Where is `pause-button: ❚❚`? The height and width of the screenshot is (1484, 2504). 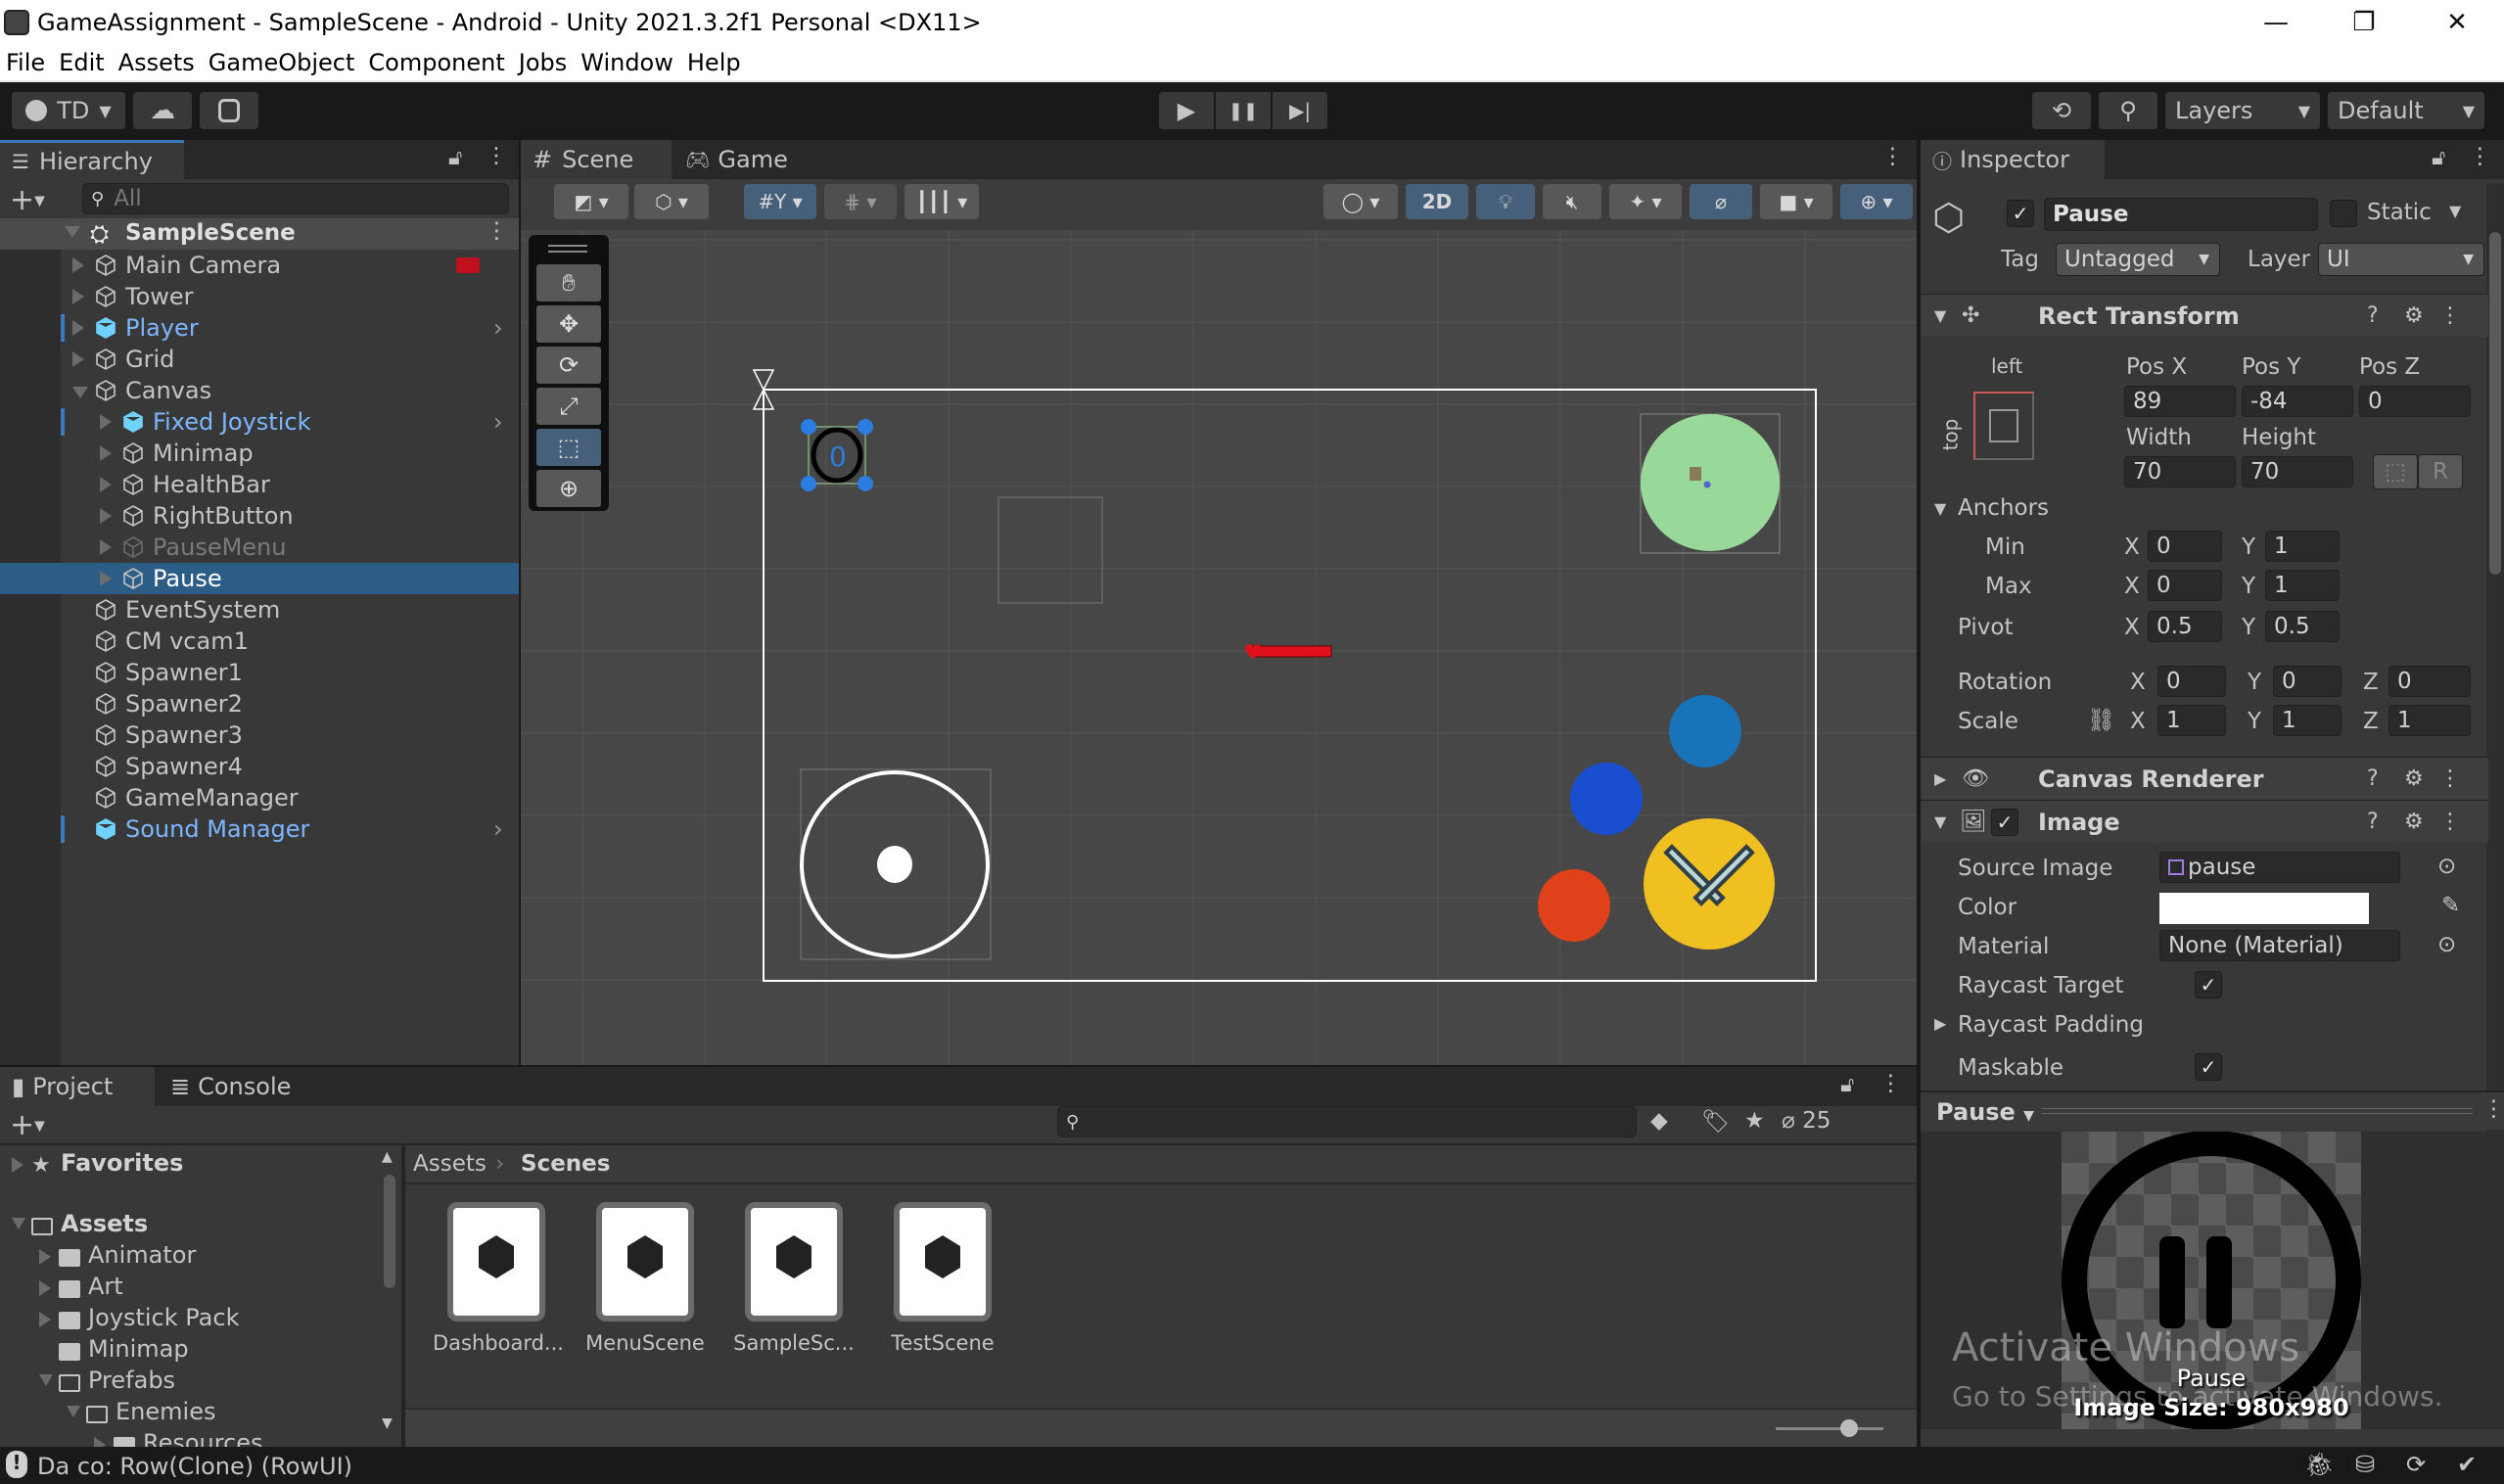
pause-button: ❚❚ is located at coordinates (1244, 110).